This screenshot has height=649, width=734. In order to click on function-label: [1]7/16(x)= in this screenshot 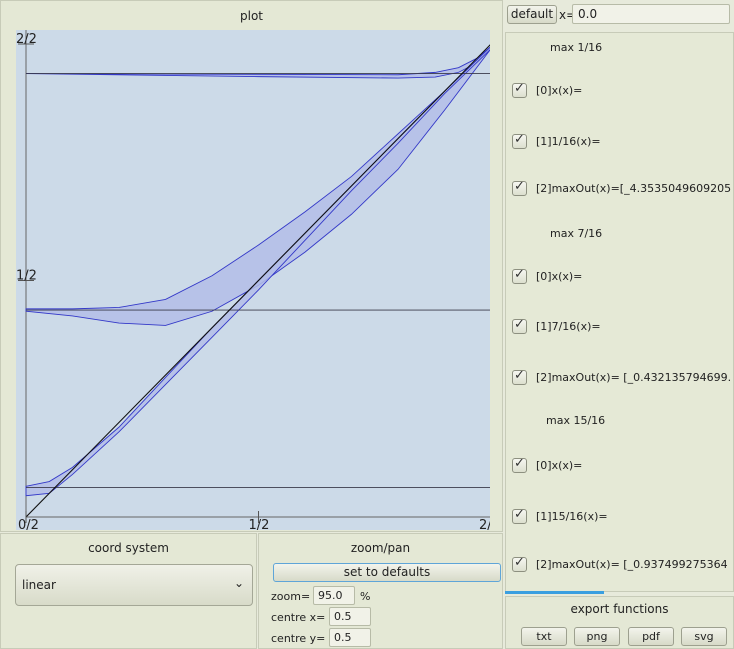, I will do `click(568, 326)`.